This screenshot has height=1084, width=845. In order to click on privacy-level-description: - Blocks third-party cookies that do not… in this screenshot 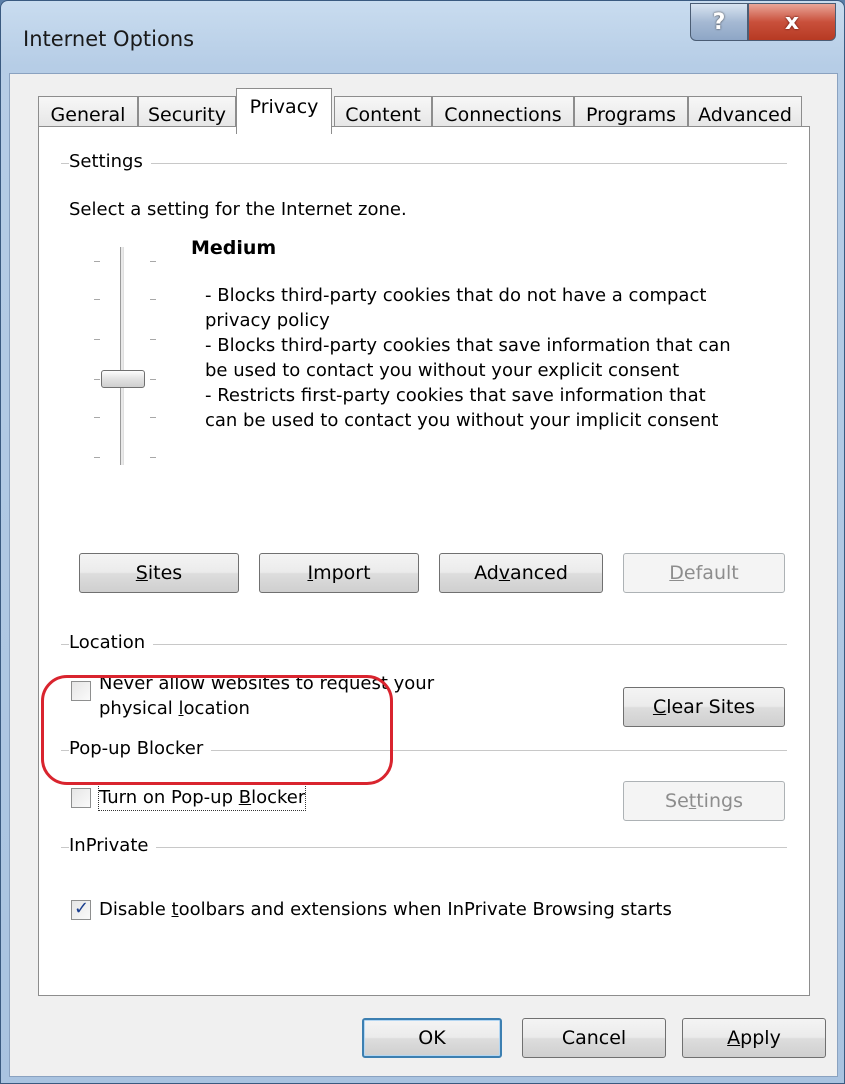, I will do `click(490, 358)`.